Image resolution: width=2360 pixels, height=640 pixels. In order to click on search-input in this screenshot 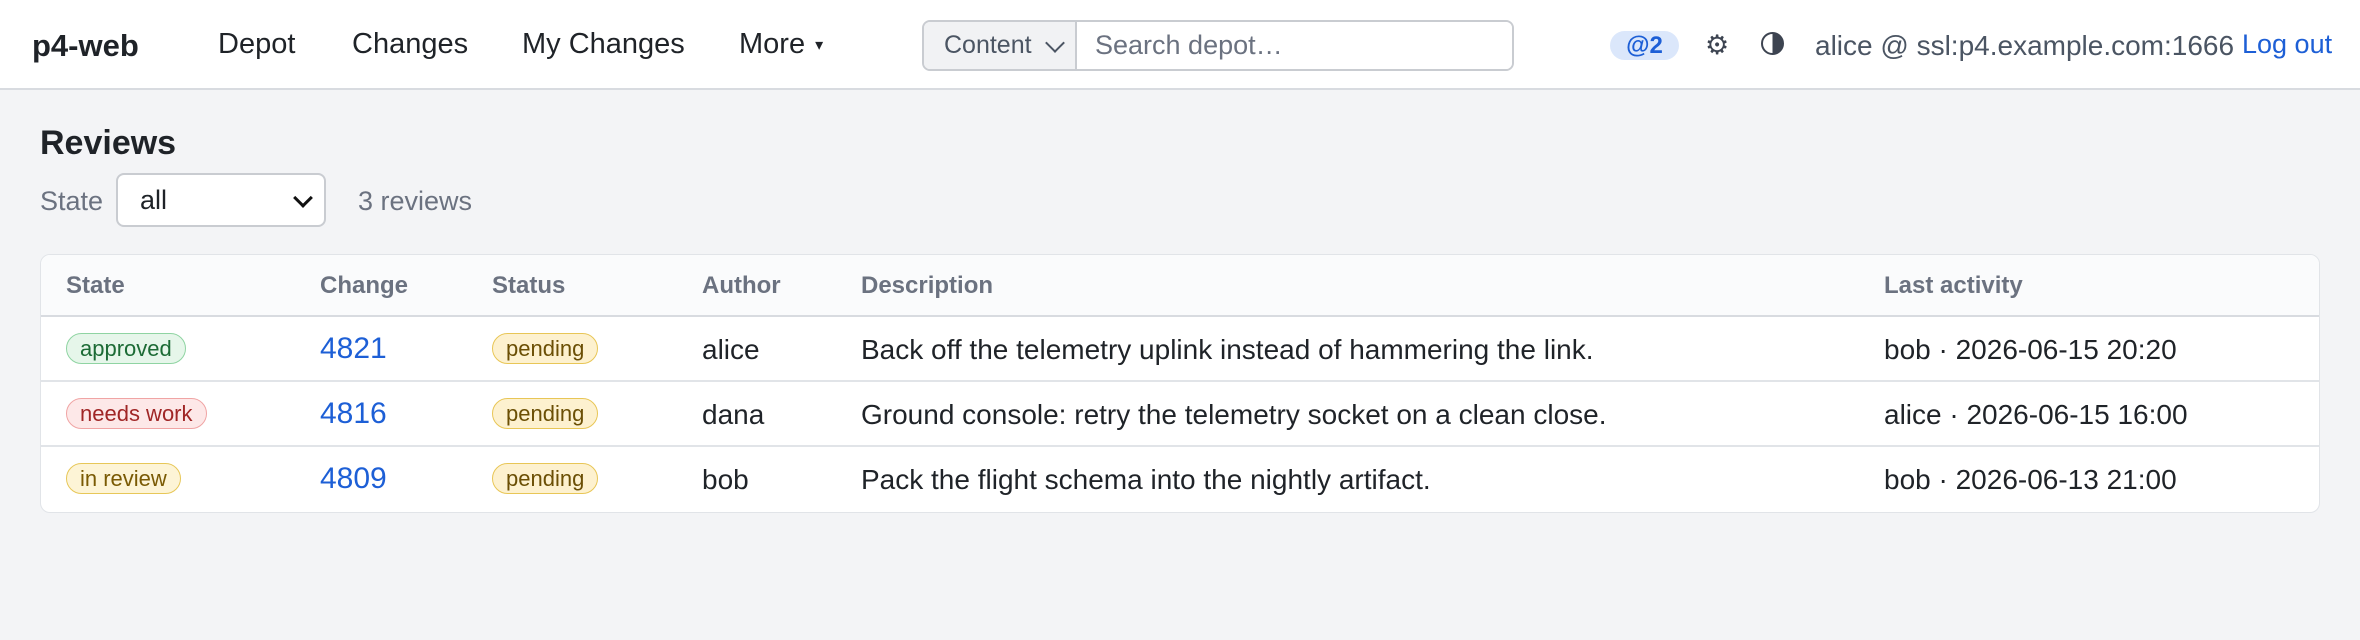, I will do `click(1294, 45)`.